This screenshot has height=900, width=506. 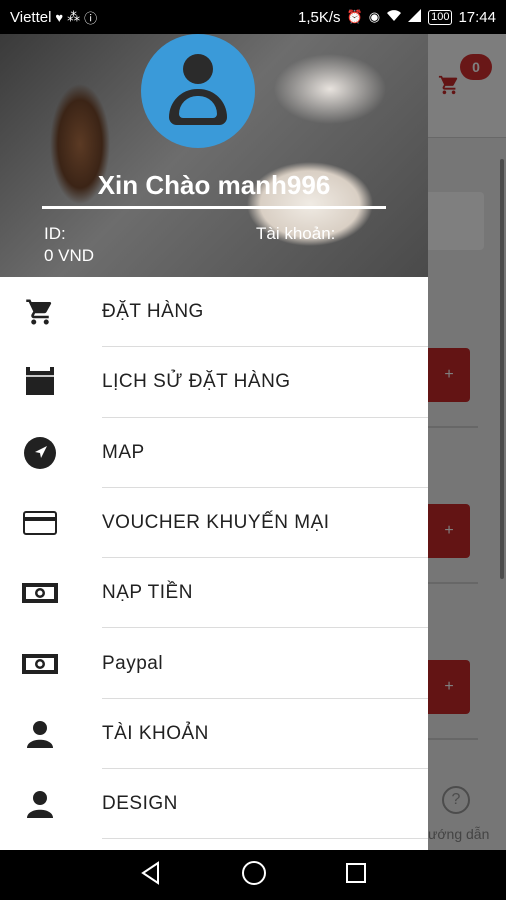 I want to click on menu-item-top-up: NẠP TIỀN, so click(x=214, y=593).